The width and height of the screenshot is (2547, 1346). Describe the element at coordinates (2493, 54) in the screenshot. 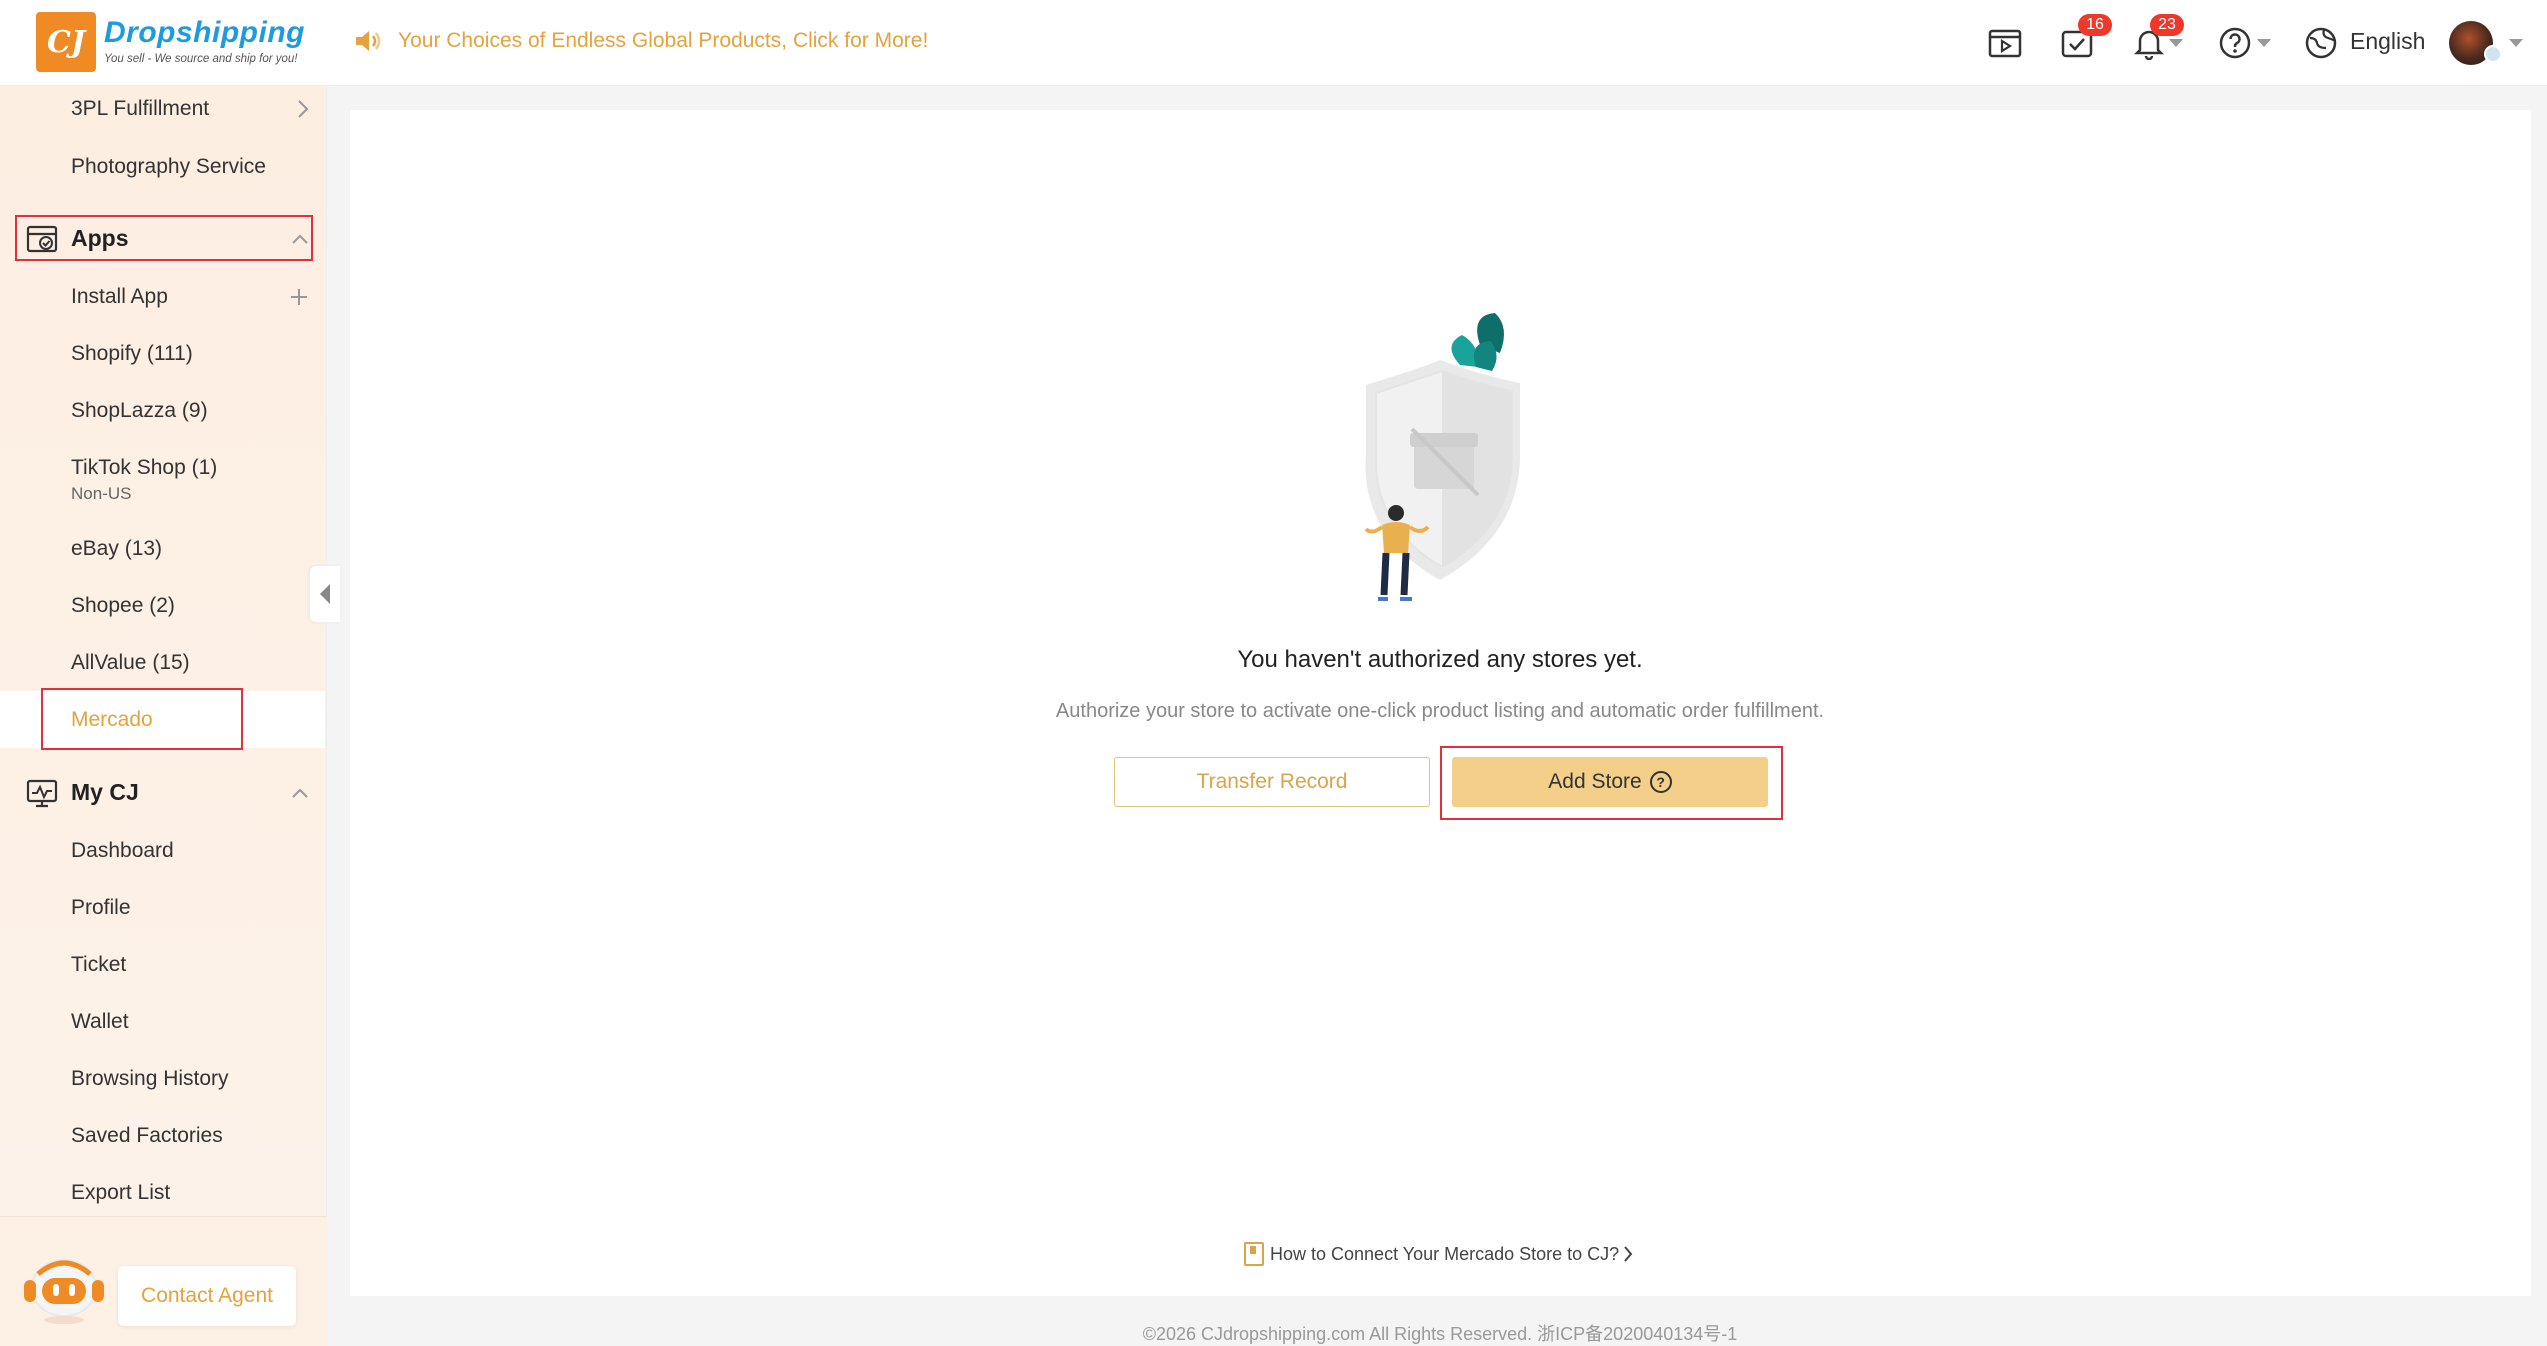

I see `avatar-status-icon` at that location.